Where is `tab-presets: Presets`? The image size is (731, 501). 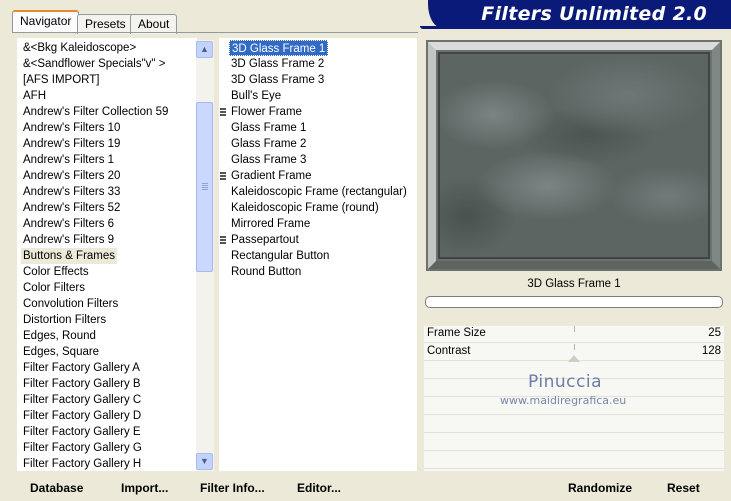 tab-presets: Presets is located at coordinates (105, 24).